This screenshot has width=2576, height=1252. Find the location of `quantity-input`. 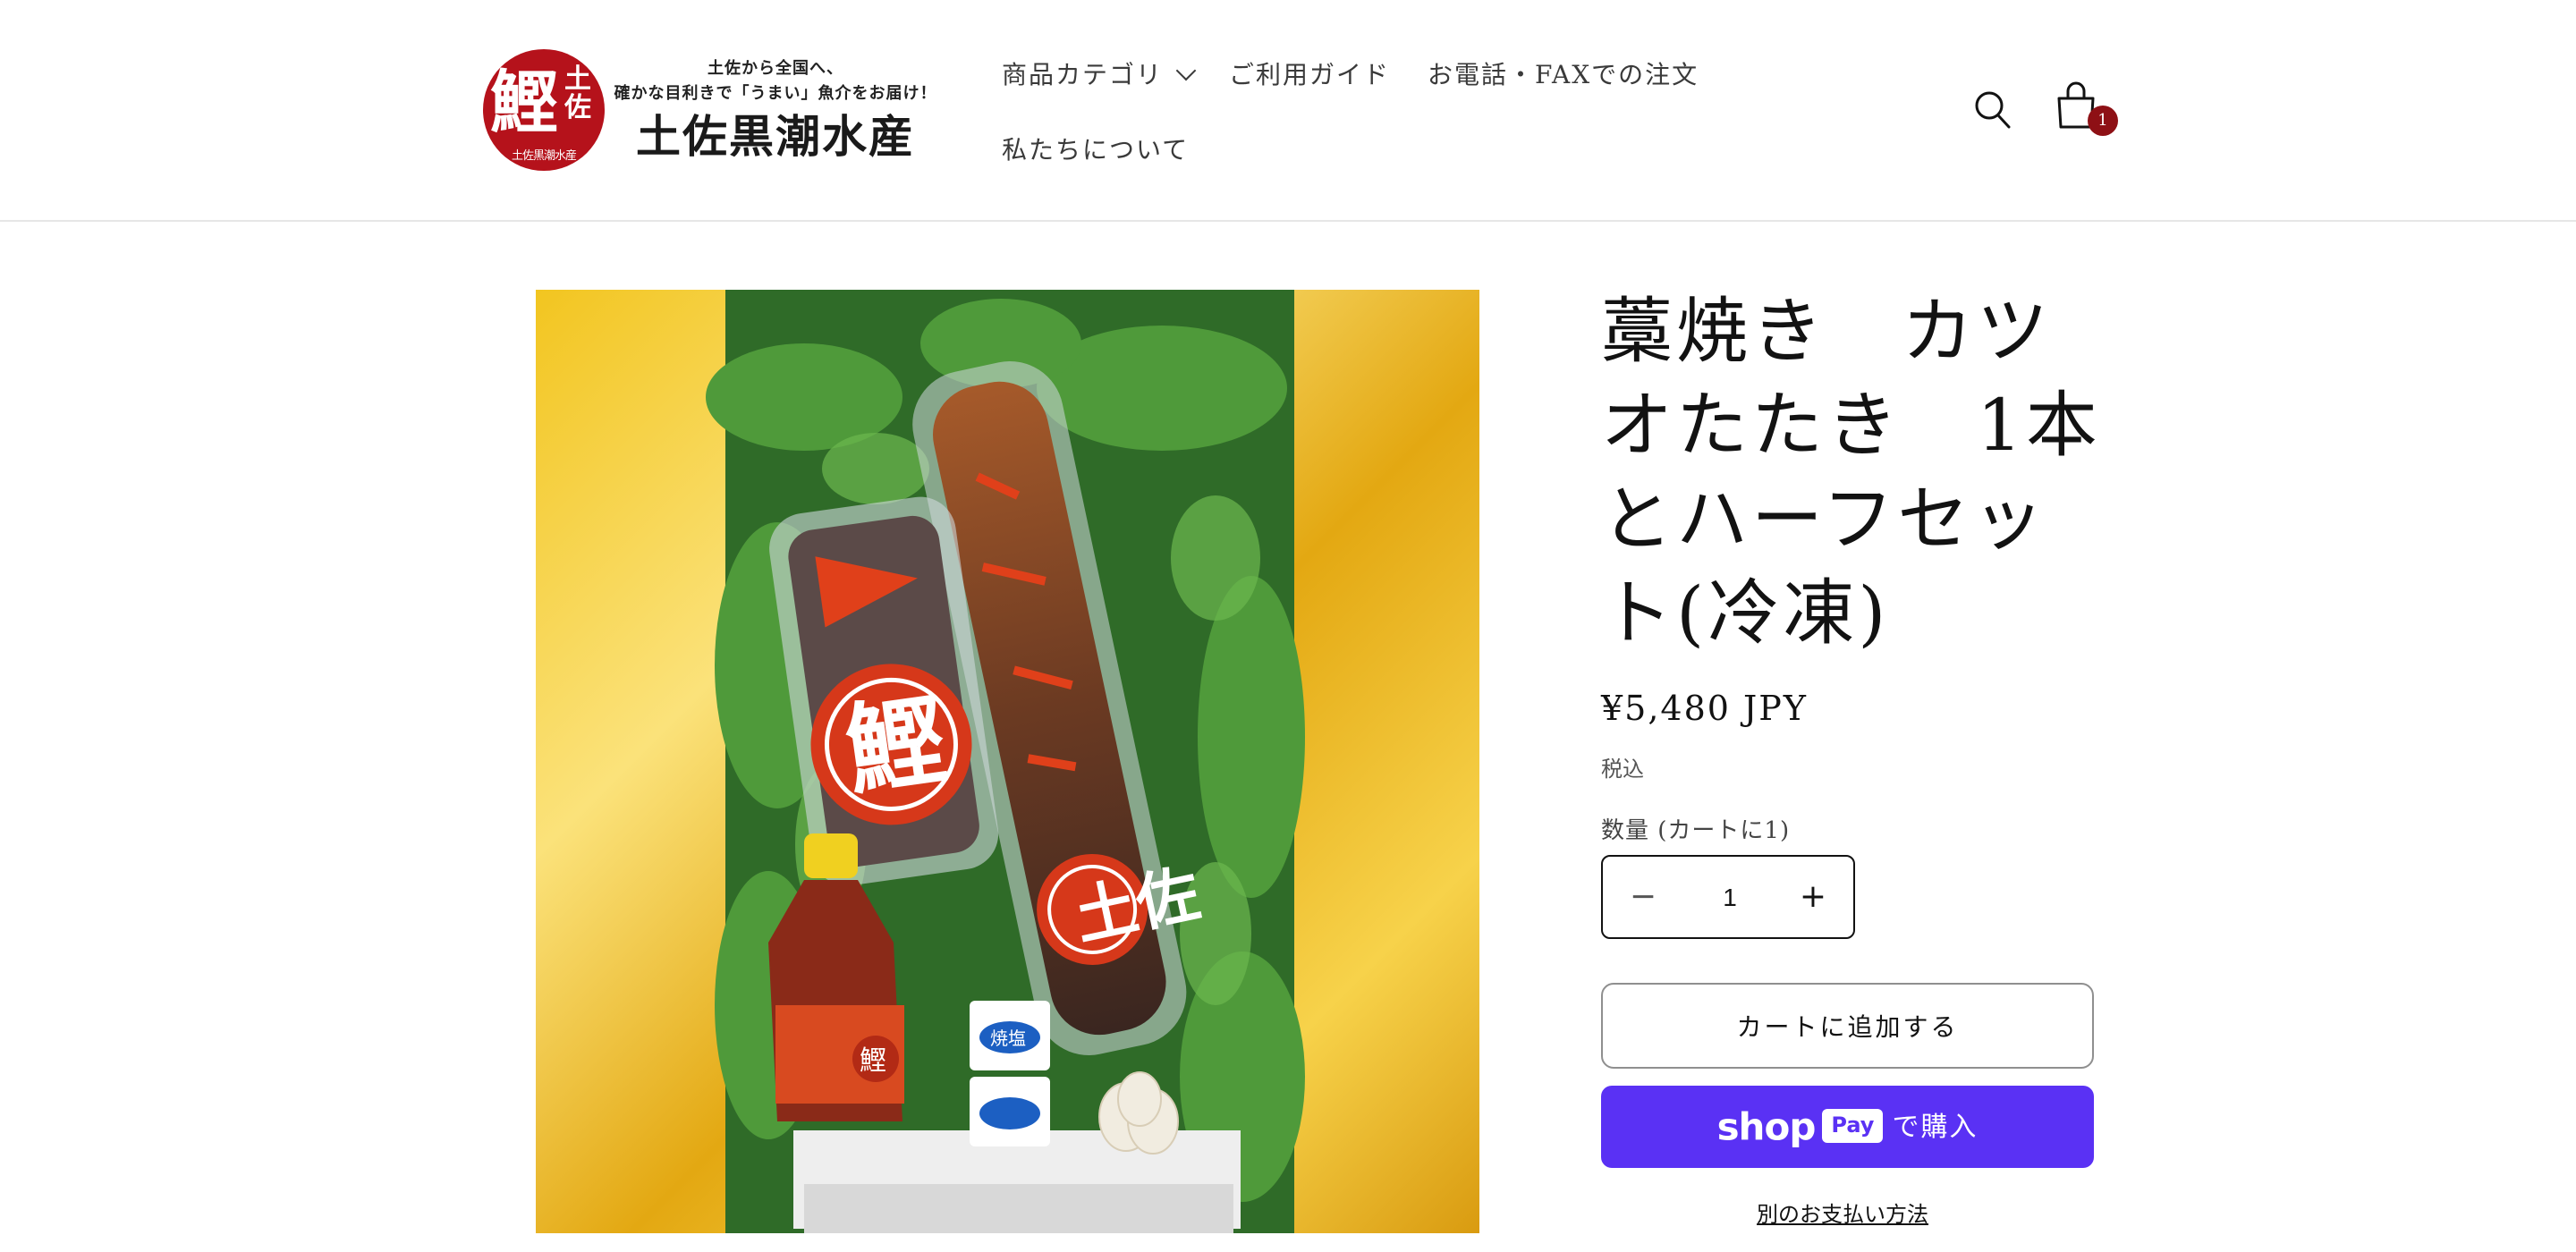

quantity-input is located at coordinates (1729, 898).